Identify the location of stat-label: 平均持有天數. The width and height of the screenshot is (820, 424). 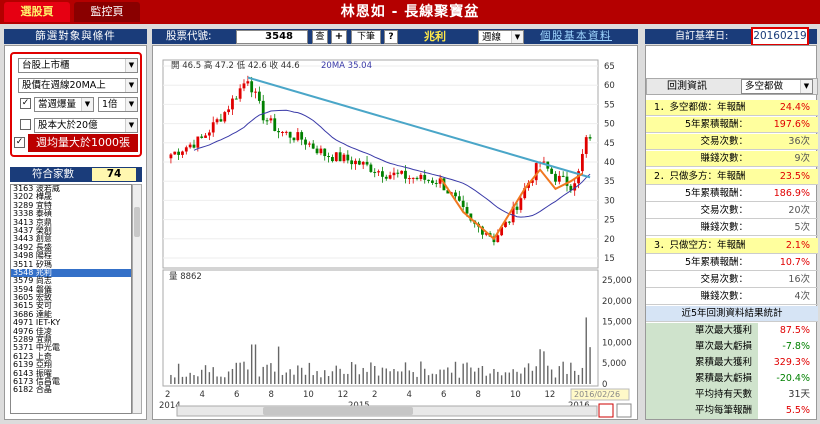
(702, 395).